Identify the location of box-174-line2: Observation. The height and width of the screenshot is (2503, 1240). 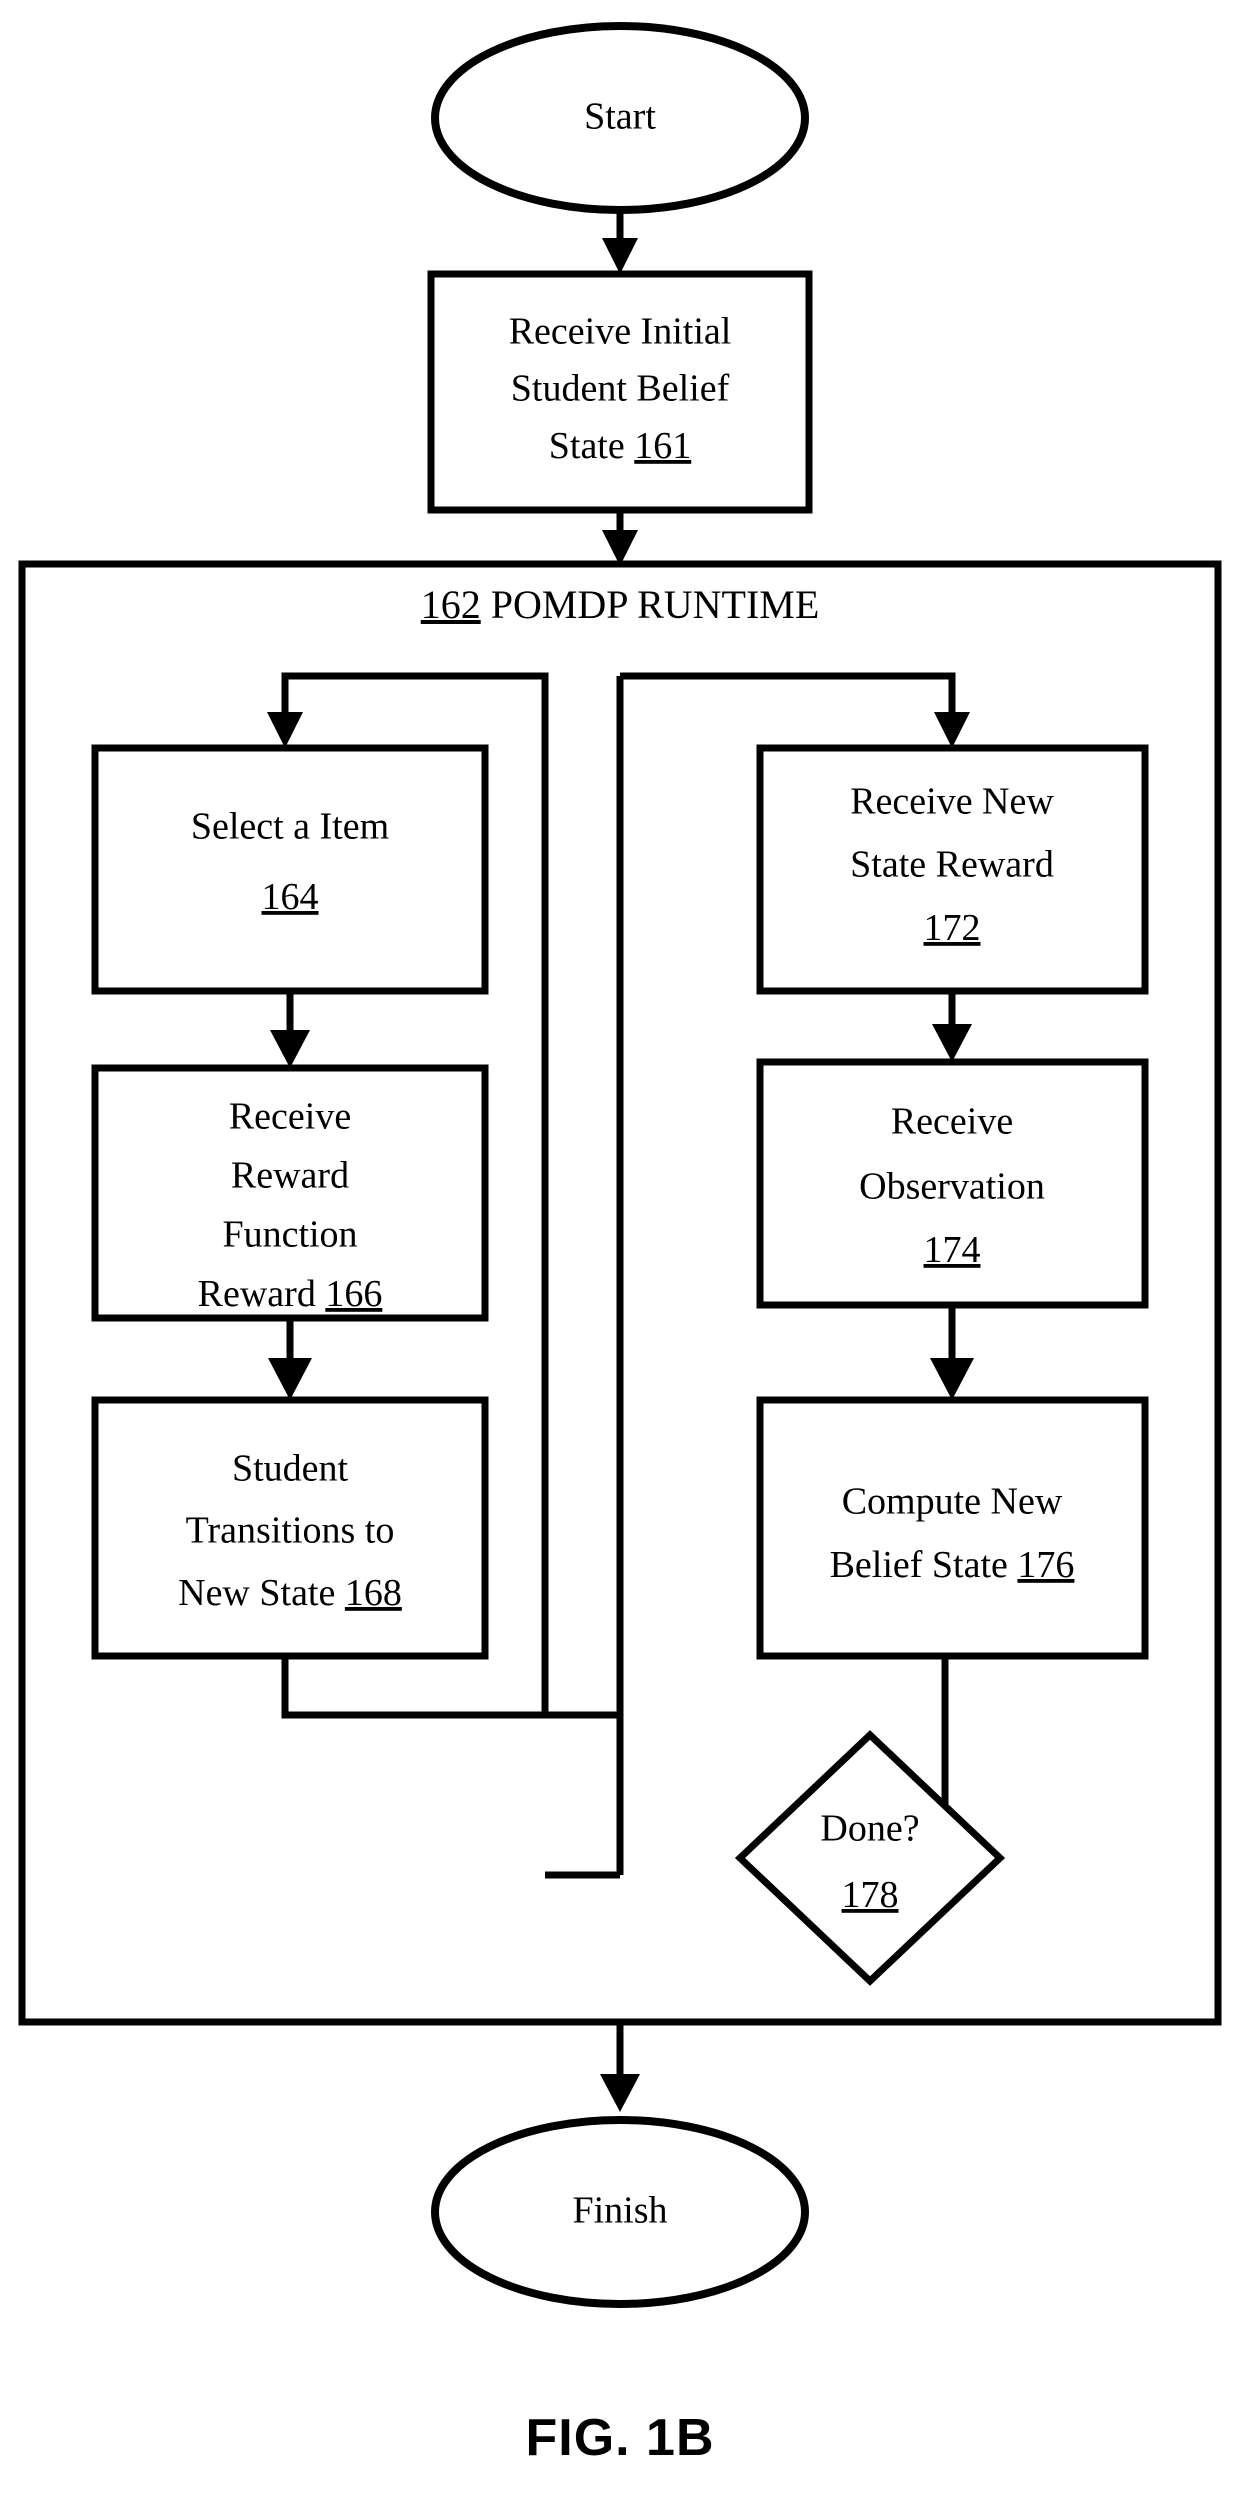
(952, 1187).